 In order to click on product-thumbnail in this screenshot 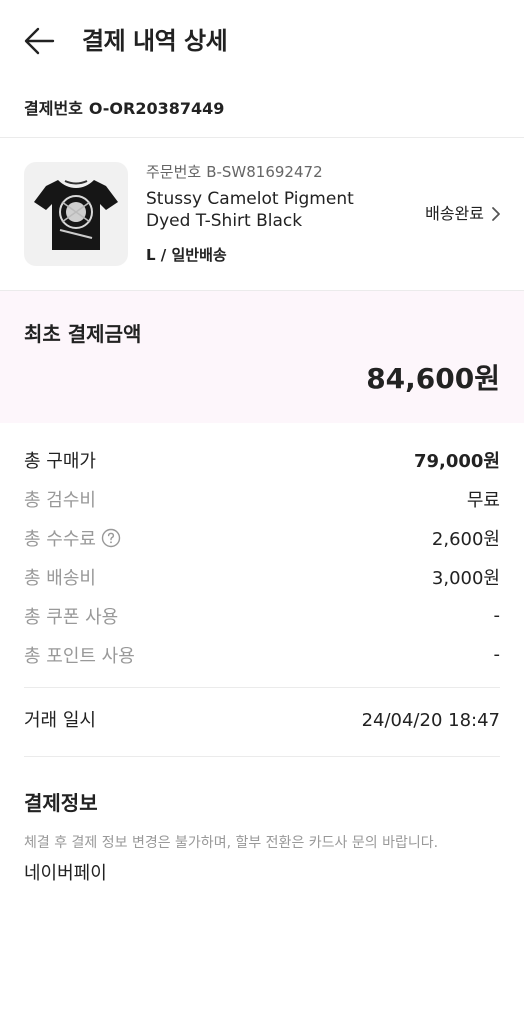, I will do `click(76, 214)`.